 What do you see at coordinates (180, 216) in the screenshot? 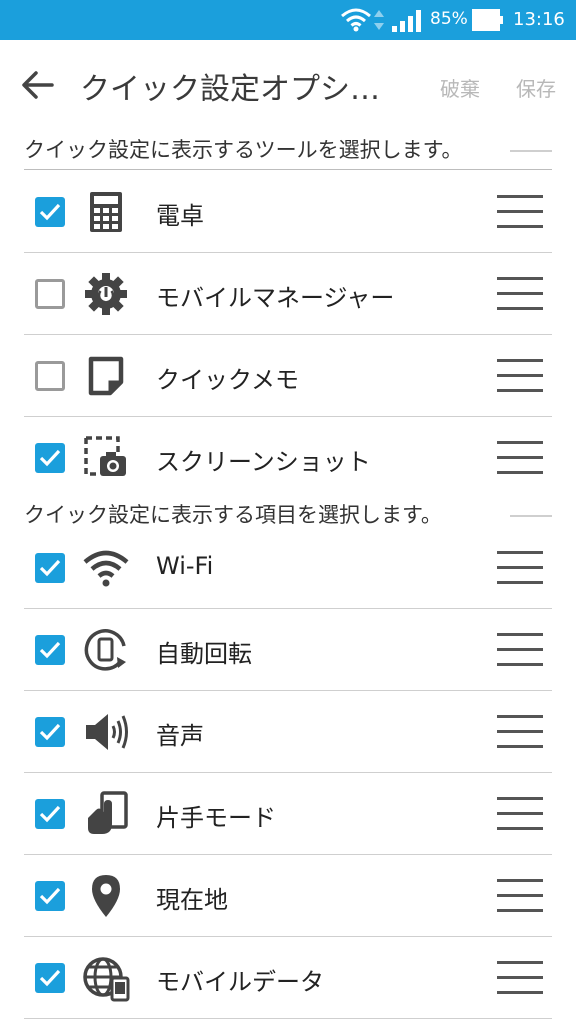
I see `list-item-label: 電卓` at bounding box center [180, 216].